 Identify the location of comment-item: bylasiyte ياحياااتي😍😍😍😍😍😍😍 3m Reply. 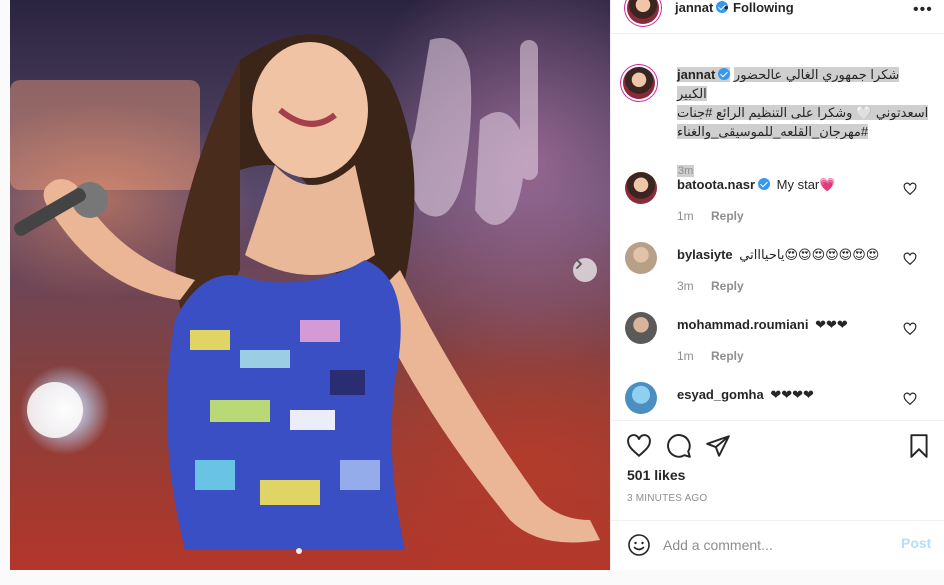
(780, 272).